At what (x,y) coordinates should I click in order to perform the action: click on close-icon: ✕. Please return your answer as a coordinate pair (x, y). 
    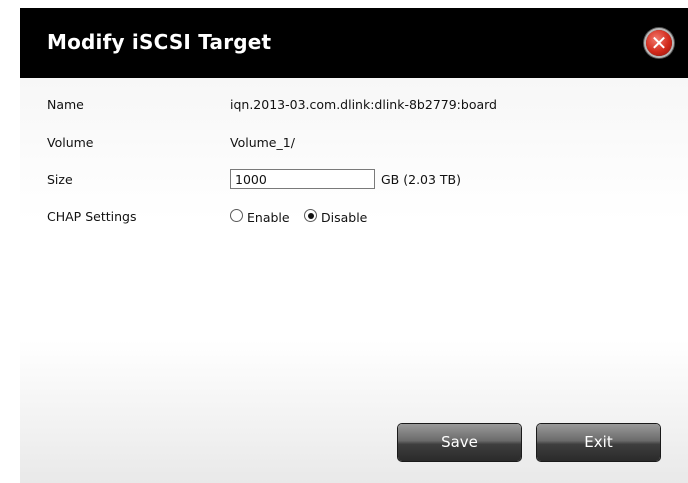
    Looking at the image, I should click on (659, 43).